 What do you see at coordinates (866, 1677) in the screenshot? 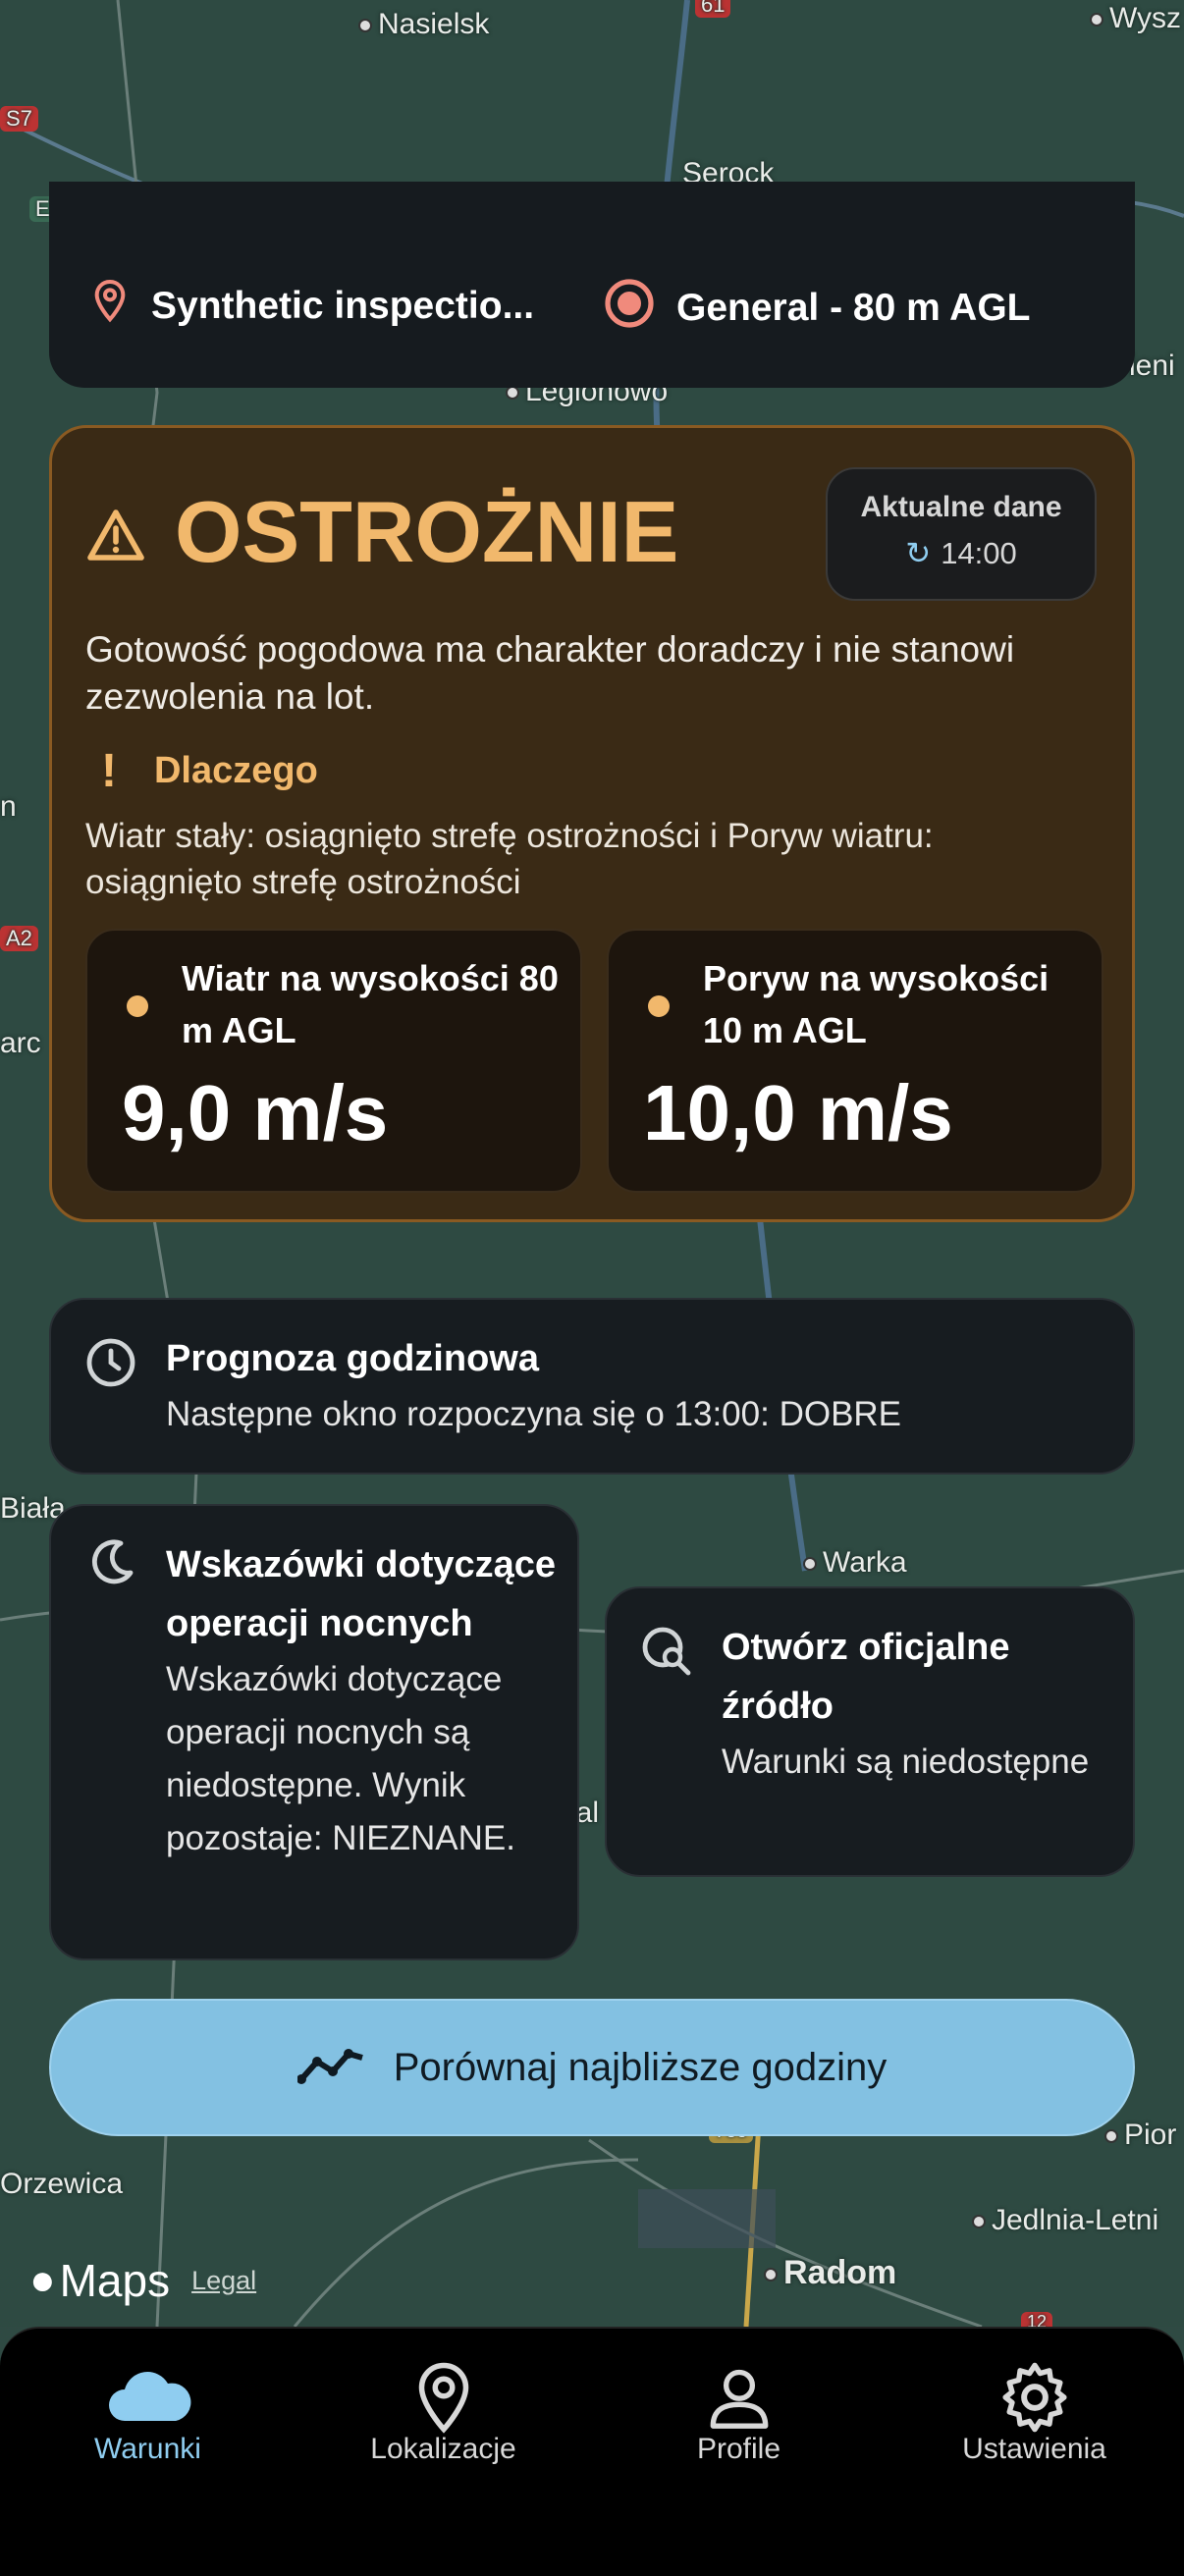
I see `official-source-title: Otwórz oficjalne źródło` at bounding box center [866, 1677].